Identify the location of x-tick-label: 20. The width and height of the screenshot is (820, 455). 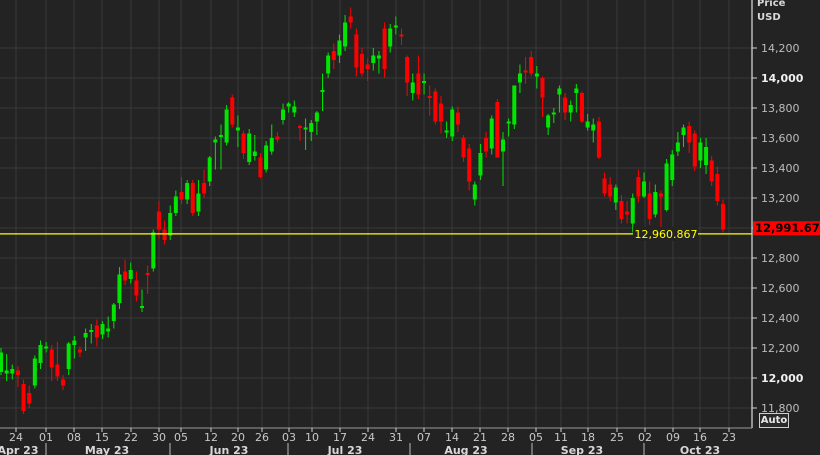
(238, 437).